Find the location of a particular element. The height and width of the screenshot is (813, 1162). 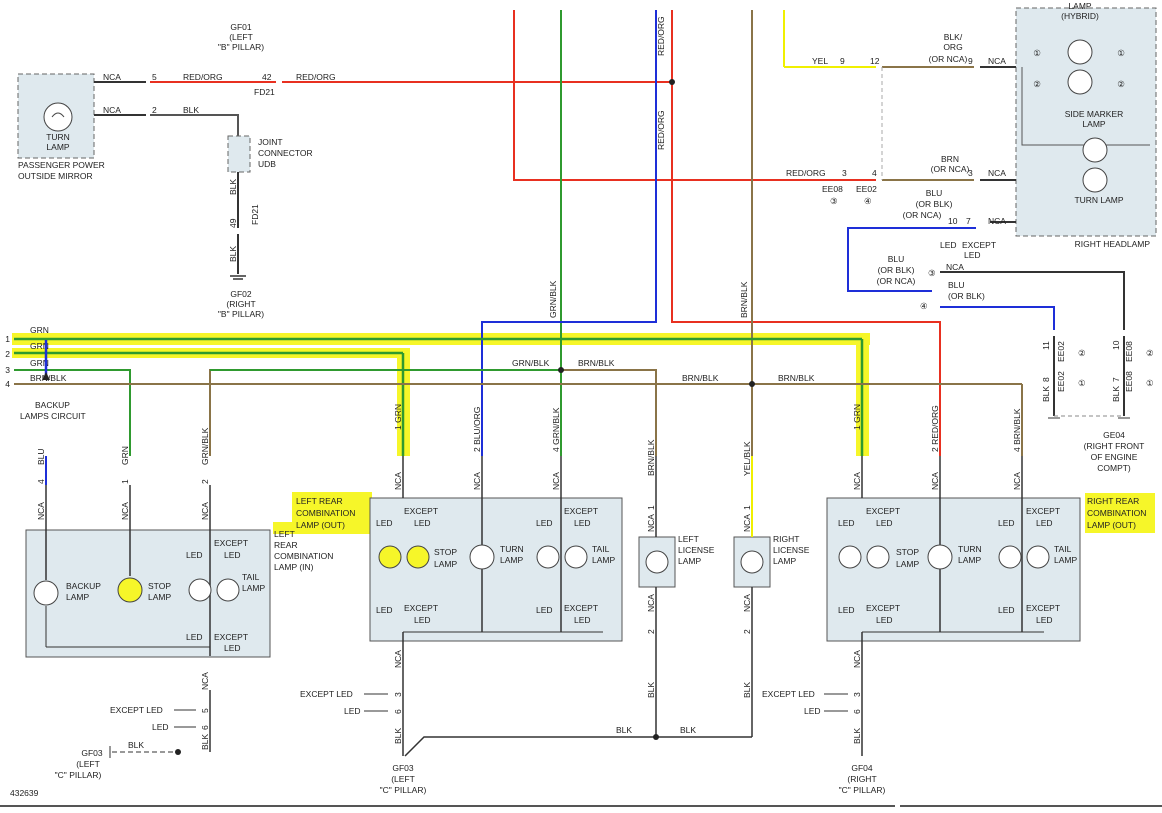

right-headlamp-title: RIGHT HEADLAMP is located at coordinates (1113, 244).